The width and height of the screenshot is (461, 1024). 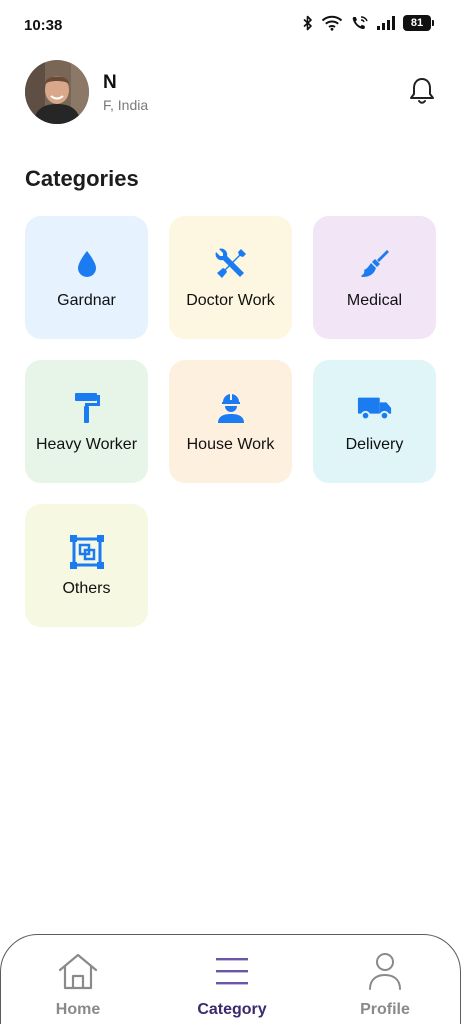 I want to click on wifi-icon, so click(x=332, y=23).